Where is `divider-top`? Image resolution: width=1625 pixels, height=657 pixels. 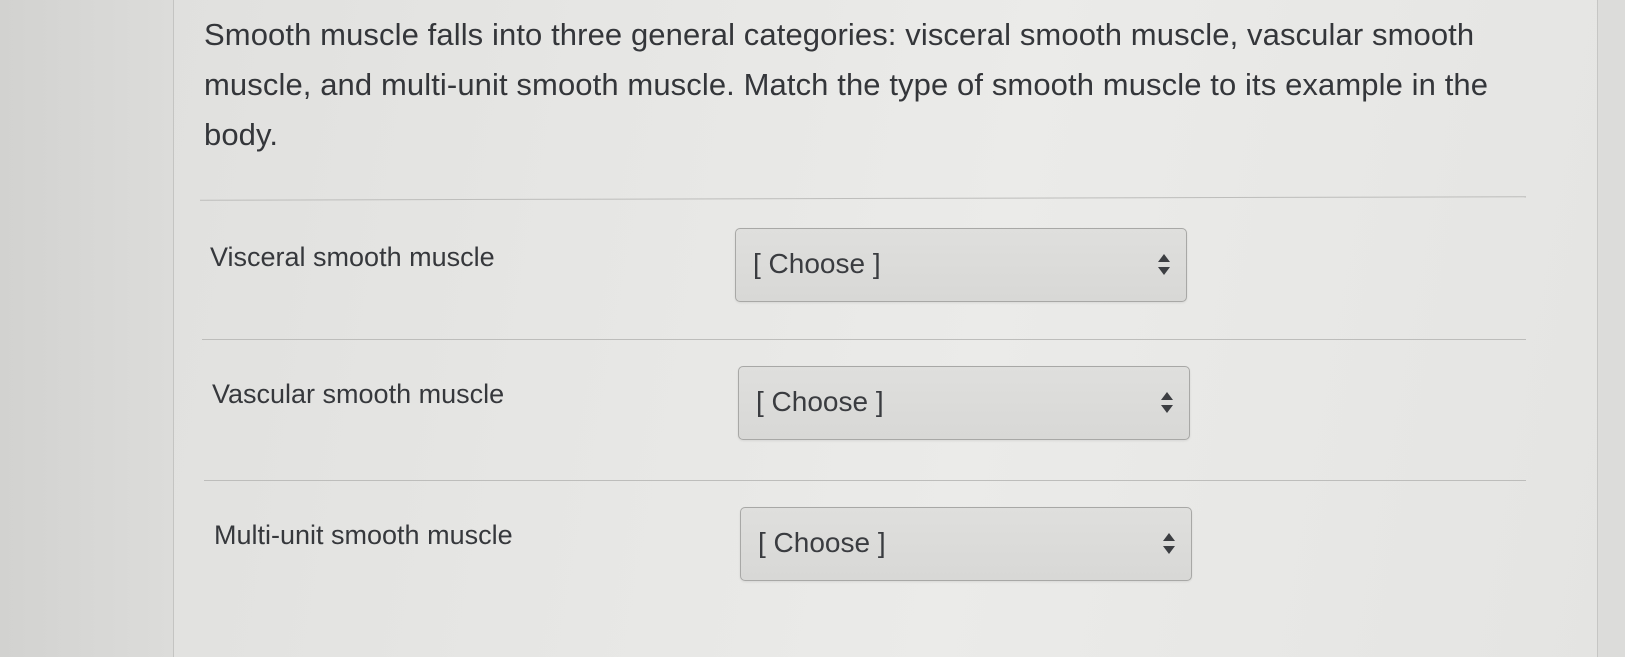
divider-top is located at coordinates (863, 198).